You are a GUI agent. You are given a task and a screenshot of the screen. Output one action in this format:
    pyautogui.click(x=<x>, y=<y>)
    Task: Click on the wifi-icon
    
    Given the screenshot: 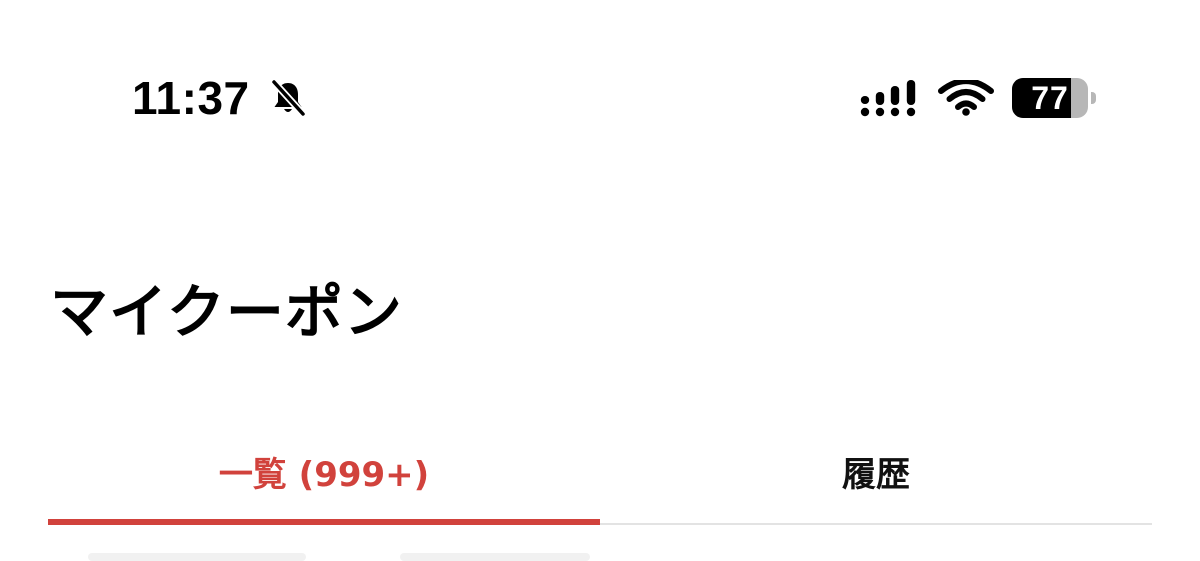 What is the action you would take?
    pyautogui.click(x=966, y=98)
    